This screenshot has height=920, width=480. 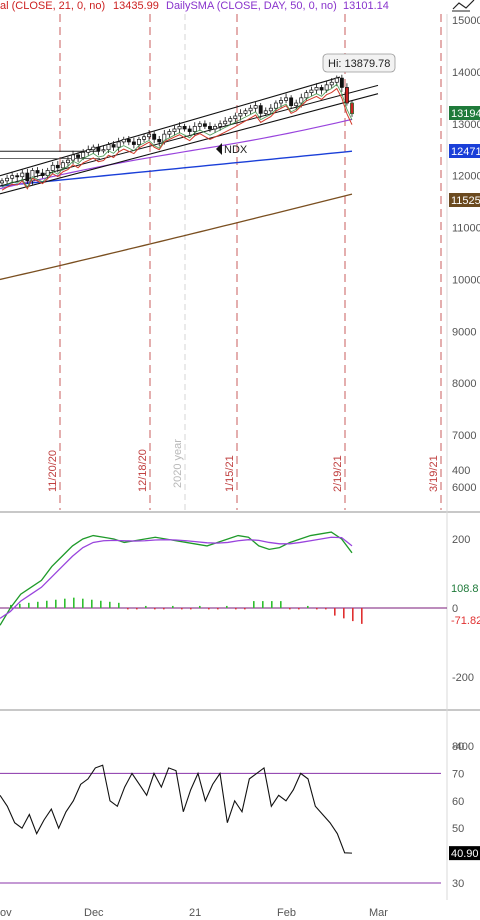 What do you see at coordinates (176, 809) in the screenshot?
I see `rsi-line` at bounding box center [176, 809].